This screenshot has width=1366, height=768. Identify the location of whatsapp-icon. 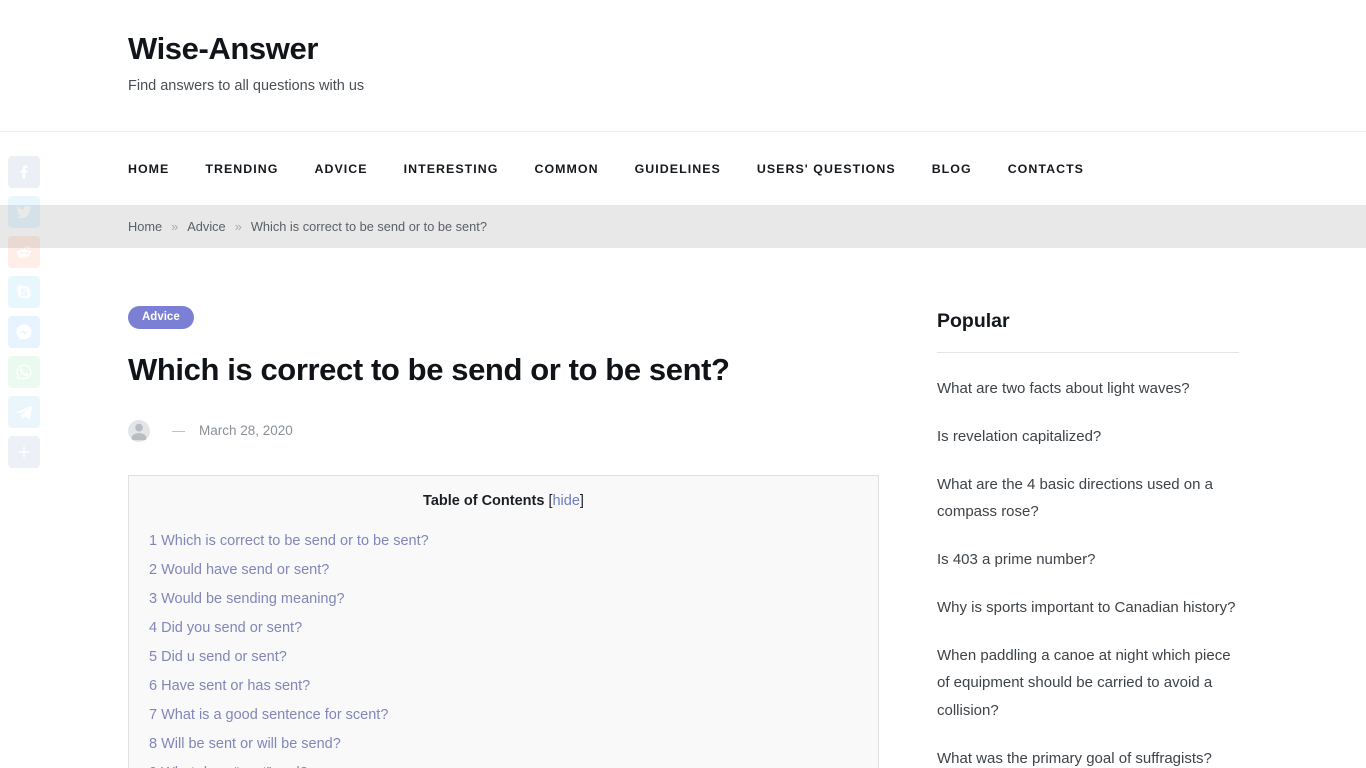
(24, 372).